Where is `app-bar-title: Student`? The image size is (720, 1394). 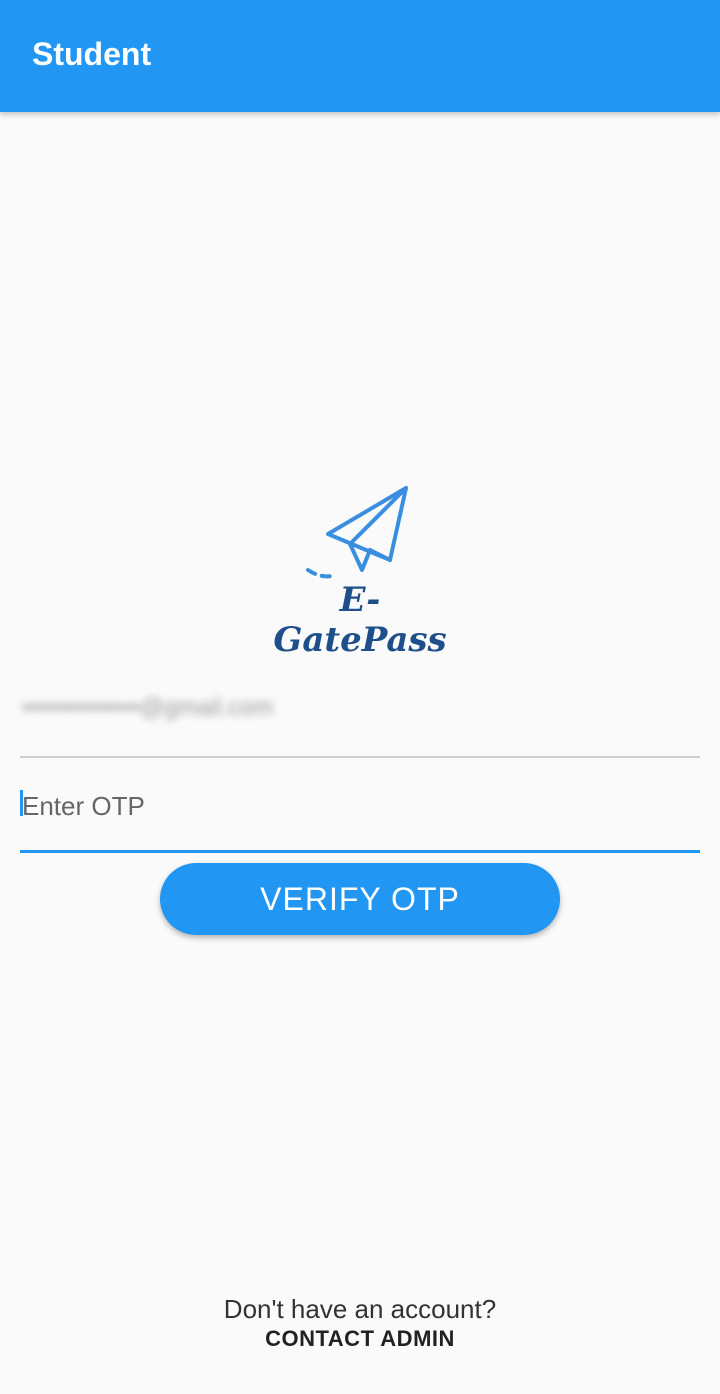 app-bar-title: Student is located at coordinates (92, 54).